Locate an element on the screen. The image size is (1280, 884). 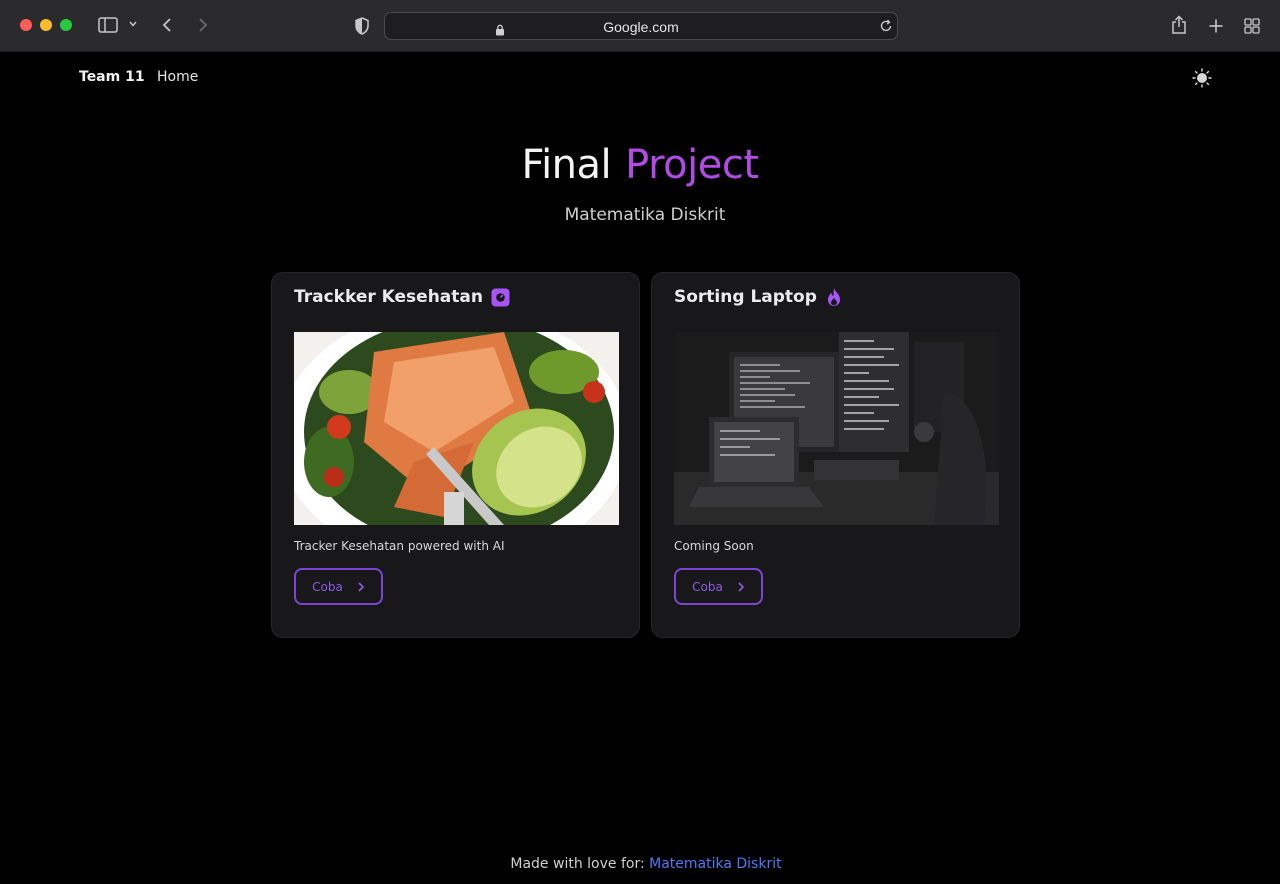
page-title: Final Project is located at coordinates (640, 165).